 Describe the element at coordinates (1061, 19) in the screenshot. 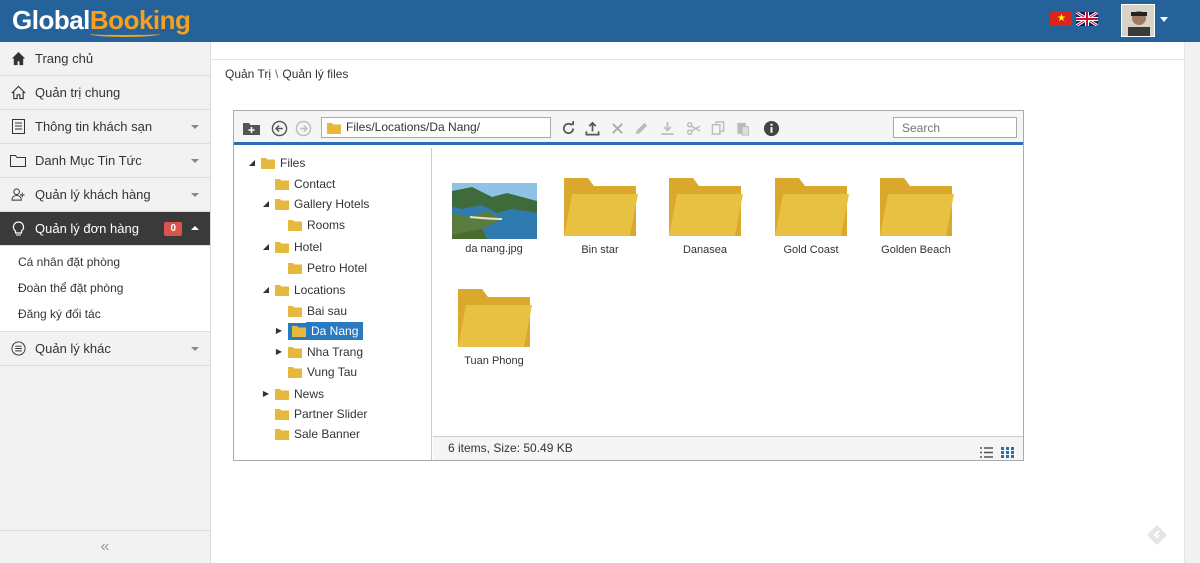

I see `vn-flag-icon: ★` at that location.